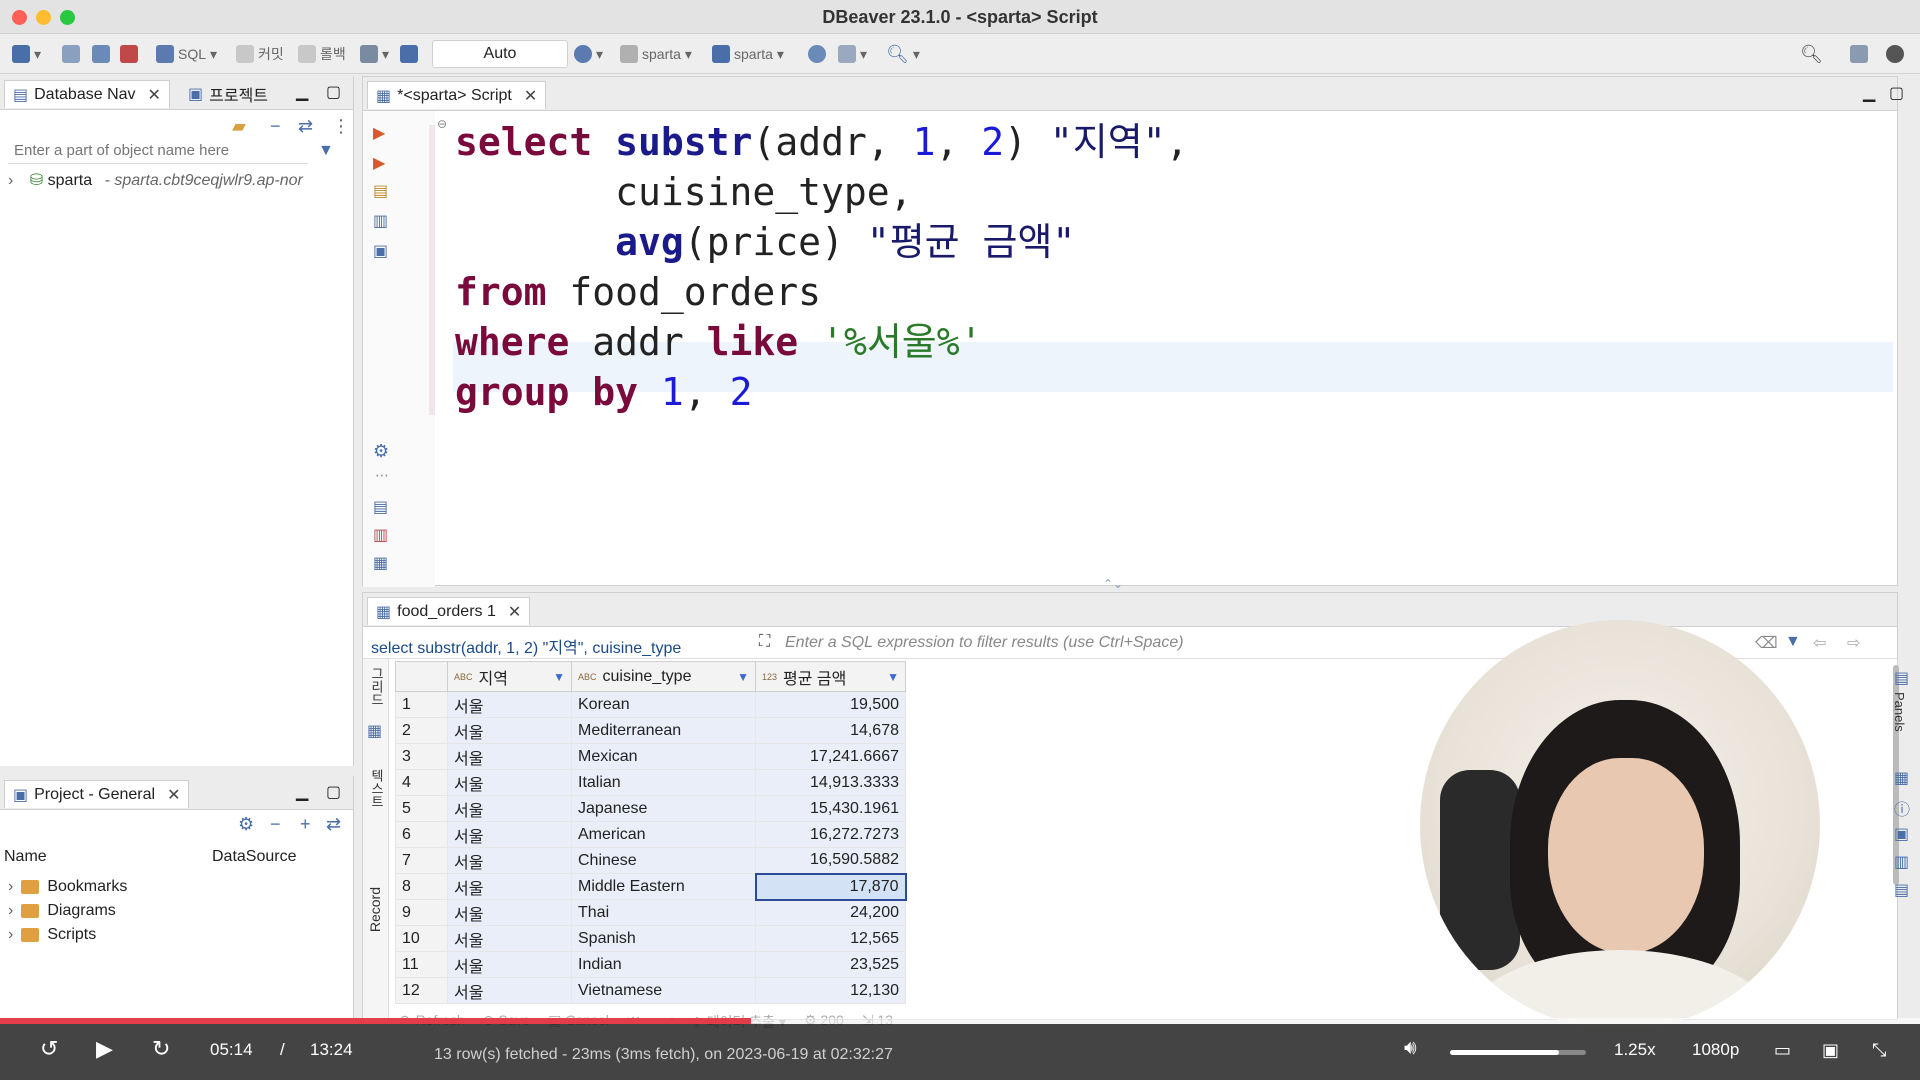 This screenshot has height=1080, width=1920. What do you see at coordinates (650, 730) in the screenshot?
I see `table-row: 2 서울 Mediterranean 14,678` at bounding box center [650, 730].